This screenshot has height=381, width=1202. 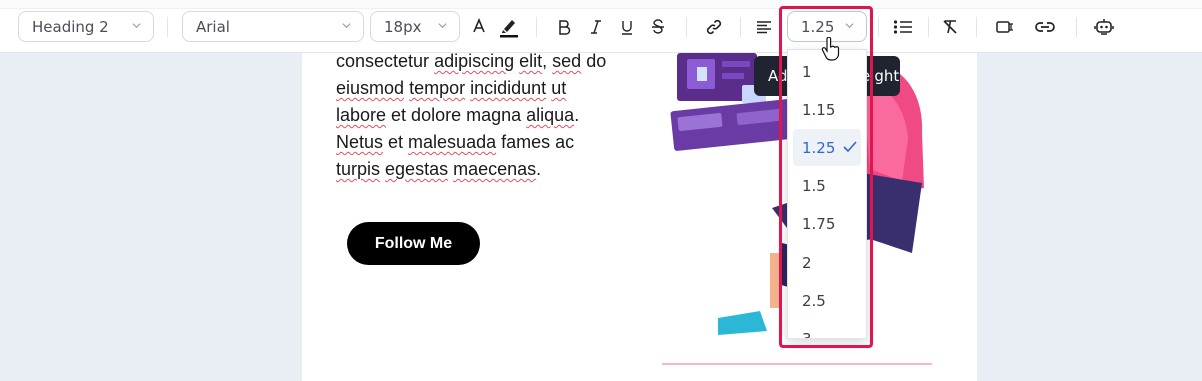 What do you see at coordinates (273, 26) in the screenshot?
I see `font-family-select: Arial` at bounding box center [273, 26].